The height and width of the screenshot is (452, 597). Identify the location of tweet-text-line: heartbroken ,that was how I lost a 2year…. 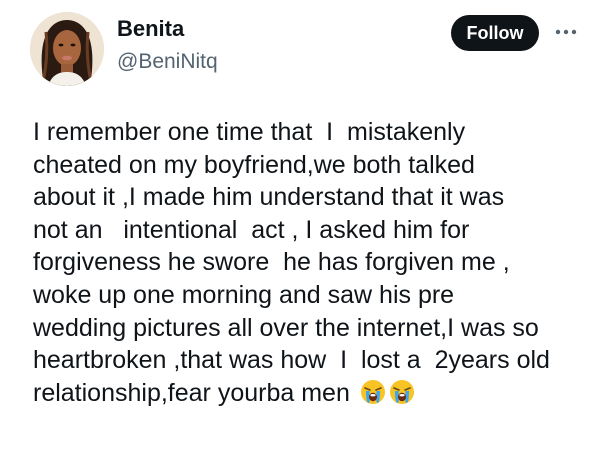
(291, 360).